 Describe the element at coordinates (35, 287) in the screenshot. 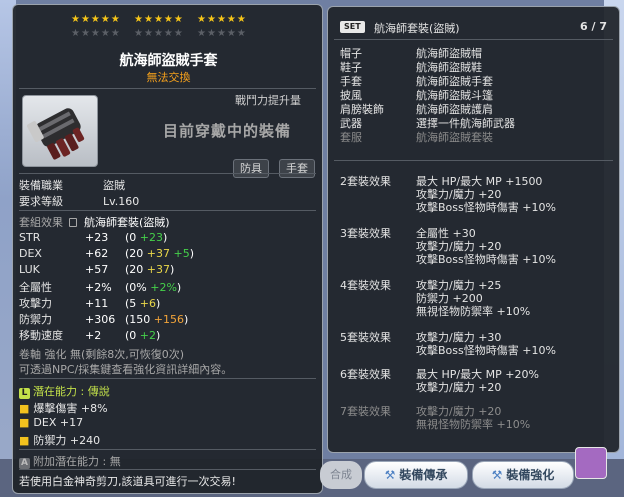

I see `stat-label: 全屬性` at that location.